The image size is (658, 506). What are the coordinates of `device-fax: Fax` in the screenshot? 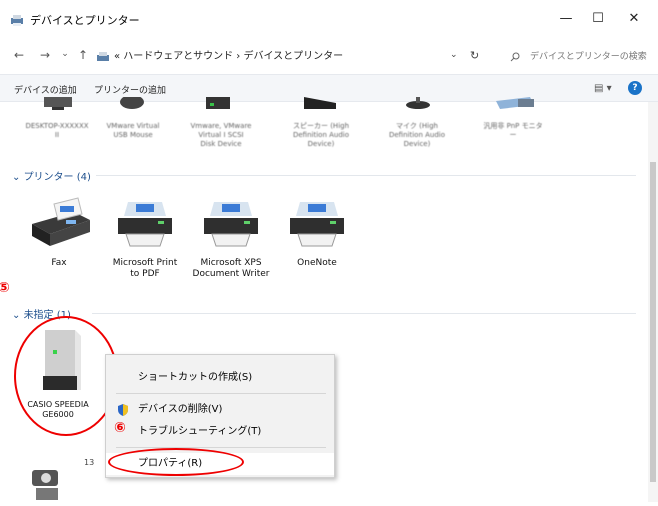 It's located at (59, 231).